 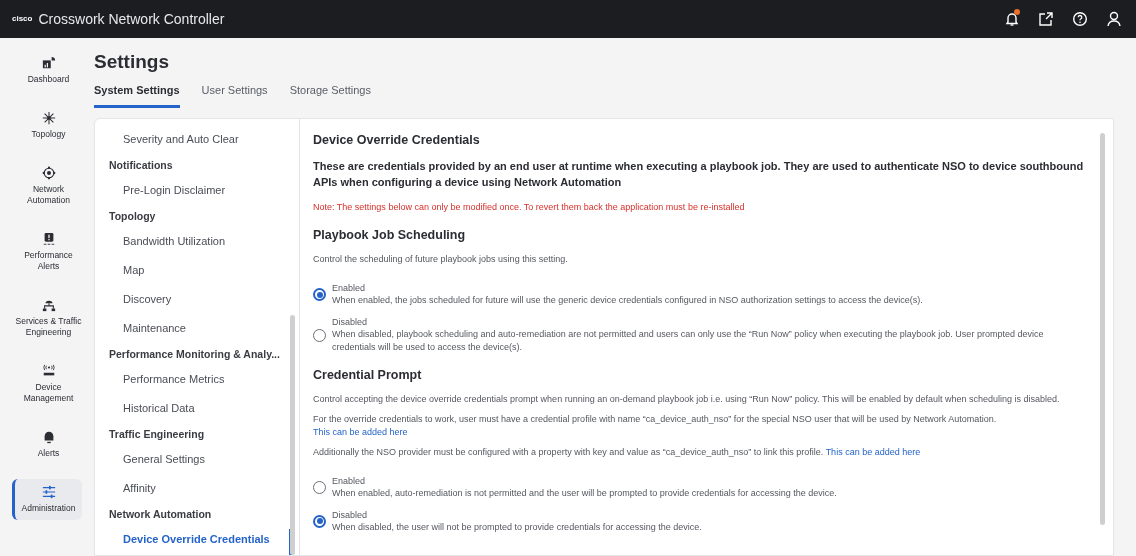 What do you see at coordinates (48, 305) in the screenshot?
I see `hierarchy-icon` at bounding box center [48, 305].